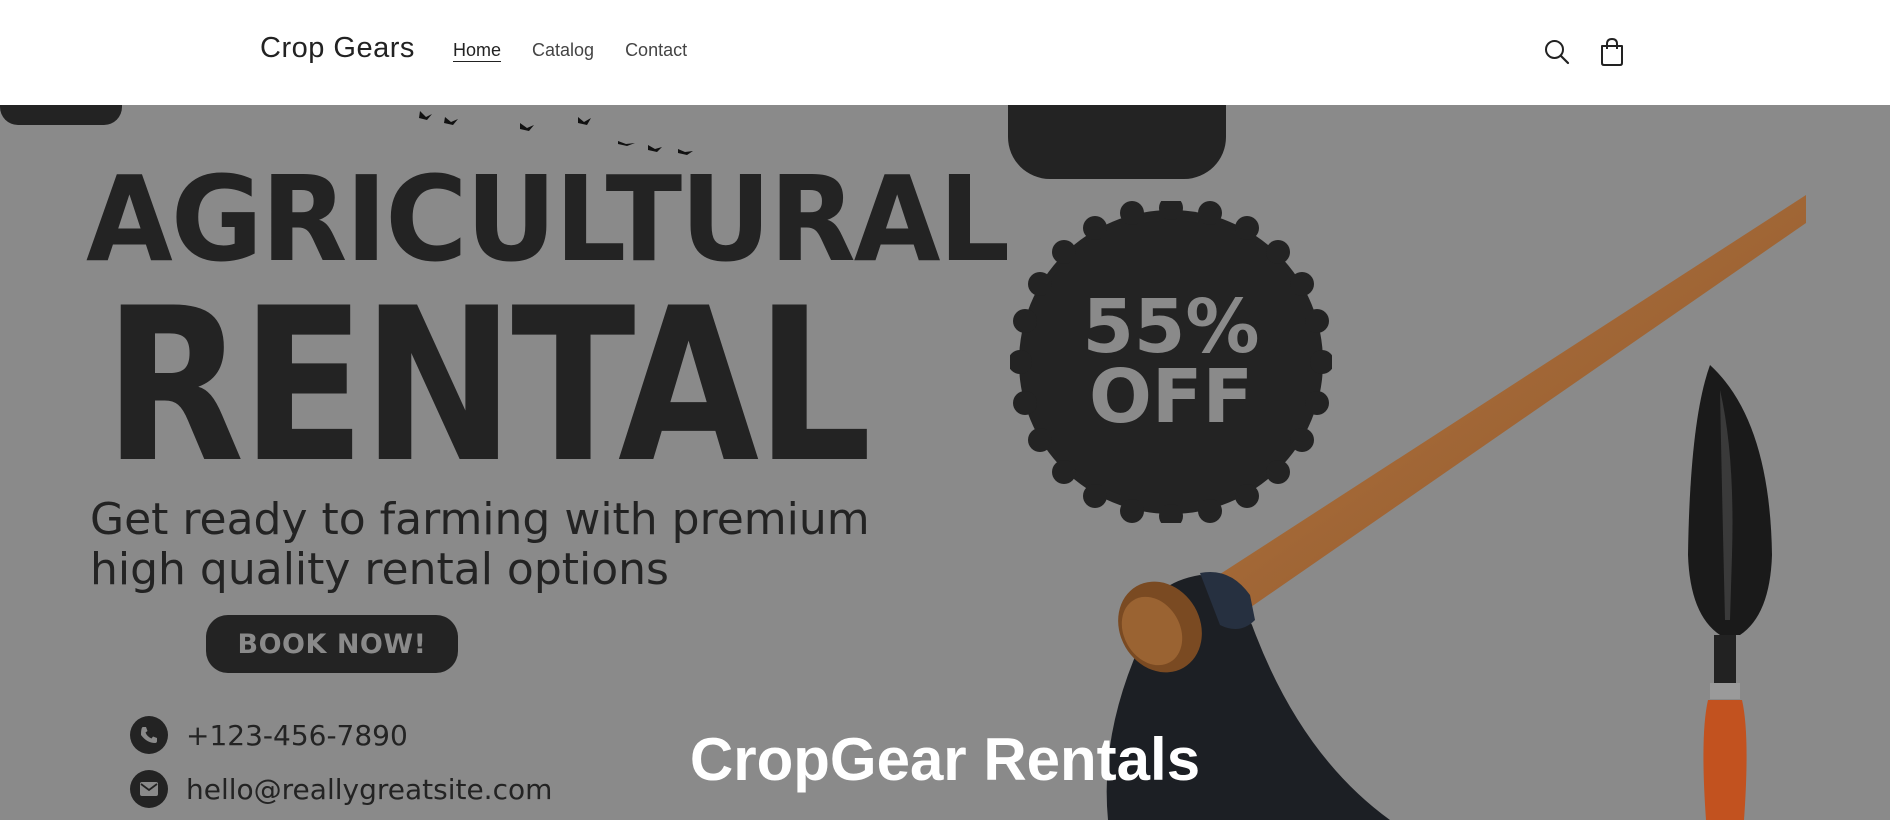 The width and height of the screenshot is (1890, 820). Describe the element at coordinates (1612, 52) in the screenshot. I see `cart-icon` at that location.